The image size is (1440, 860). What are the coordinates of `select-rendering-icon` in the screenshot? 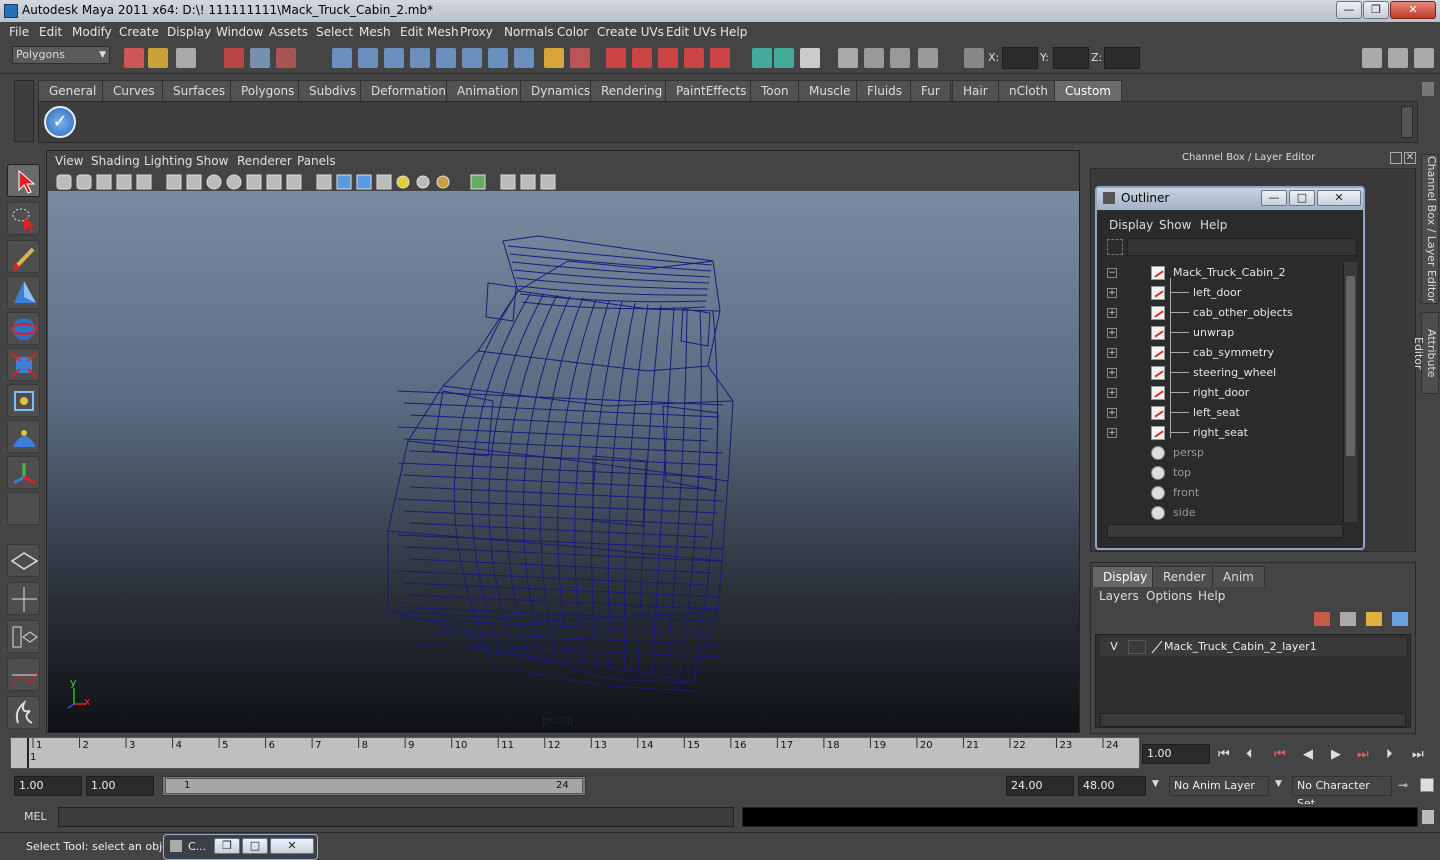 It's located at (498, 58).